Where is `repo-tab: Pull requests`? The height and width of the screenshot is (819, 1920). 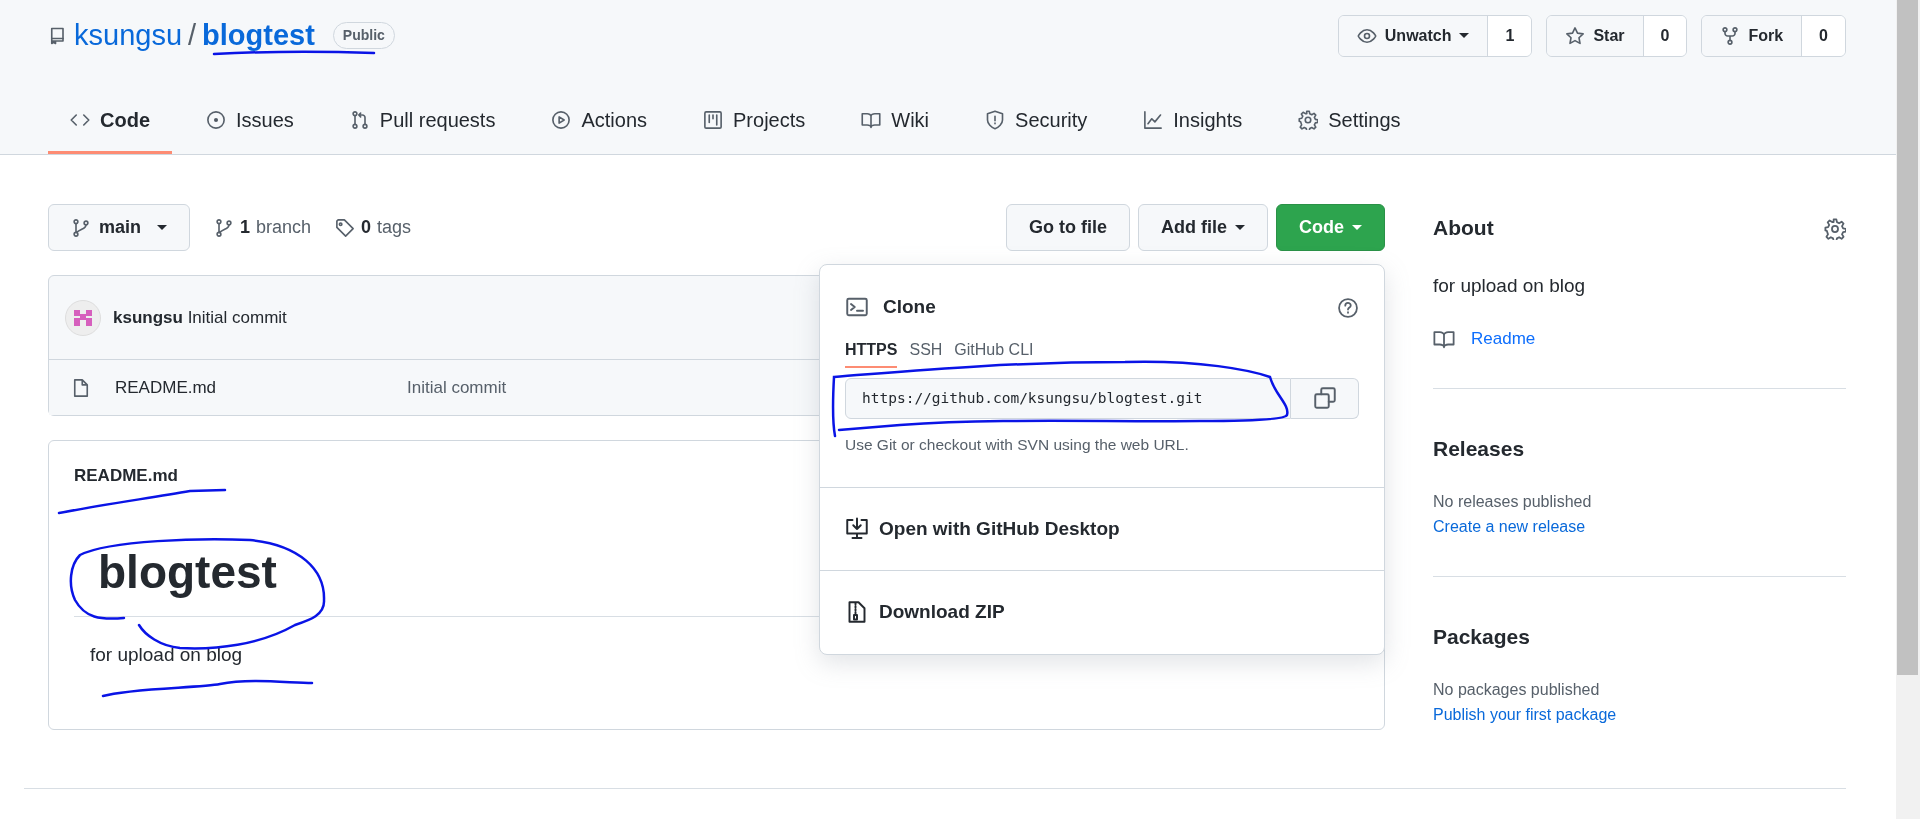
repo-tab: Pull requests is located at coordinates (422, 123).